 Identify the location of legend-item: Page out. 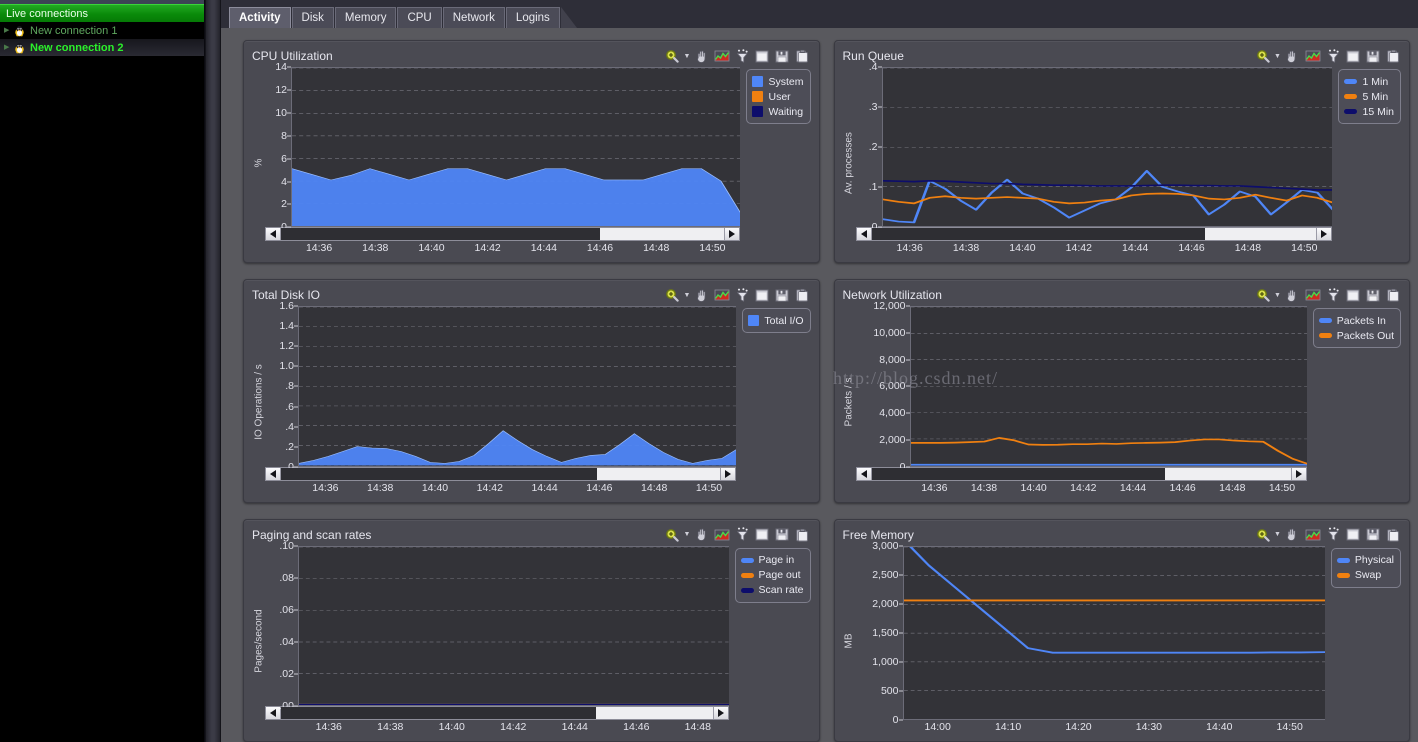
(772, 575).